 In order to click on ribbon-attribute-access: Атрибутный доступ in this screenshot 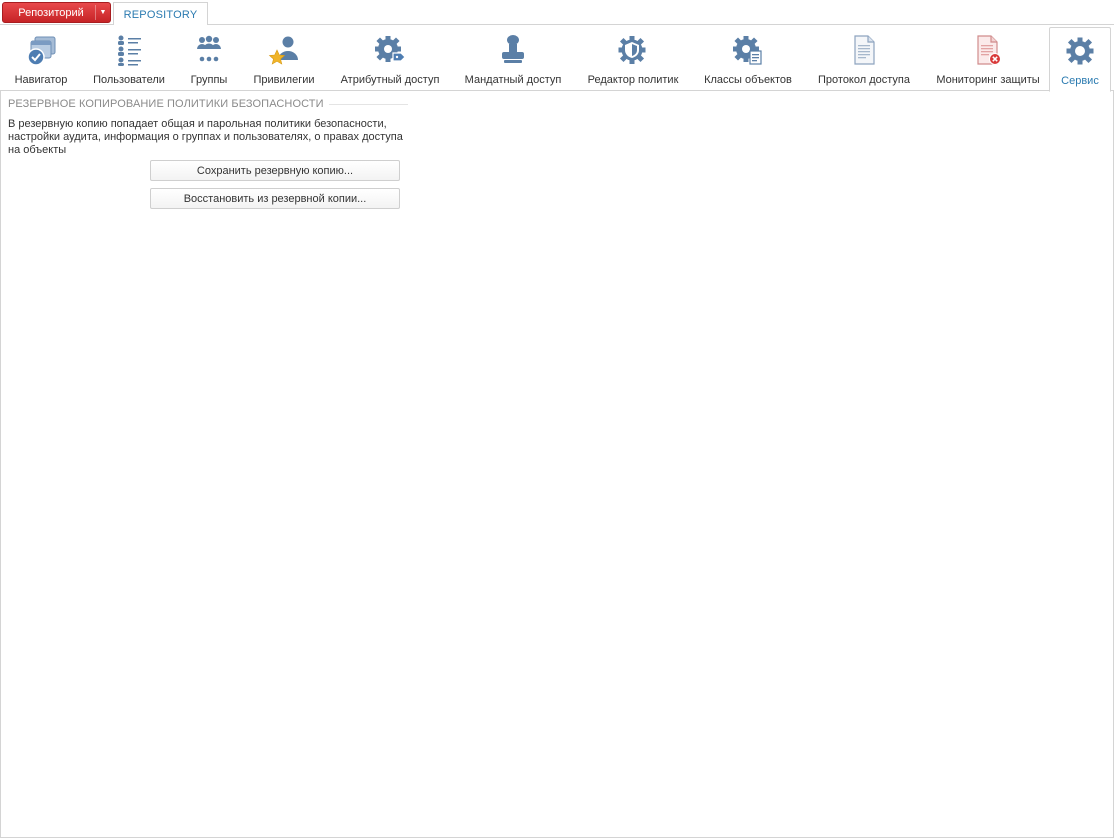, I will do `click(390, 58)`.